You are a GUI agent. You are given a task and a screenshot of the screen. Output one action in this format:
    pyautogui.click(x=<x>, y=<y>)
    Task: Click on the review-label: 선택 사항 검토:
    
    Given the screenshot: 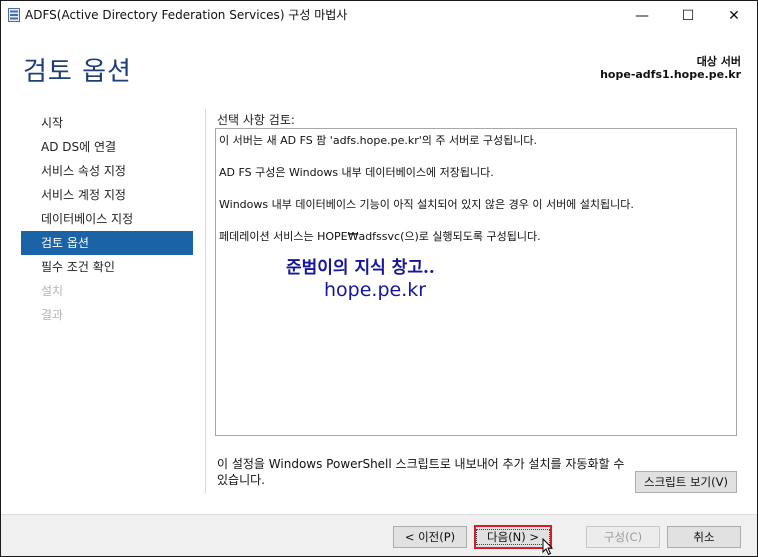 What is the action you would take?
    pyautogui.click(x=256, y=120)
    